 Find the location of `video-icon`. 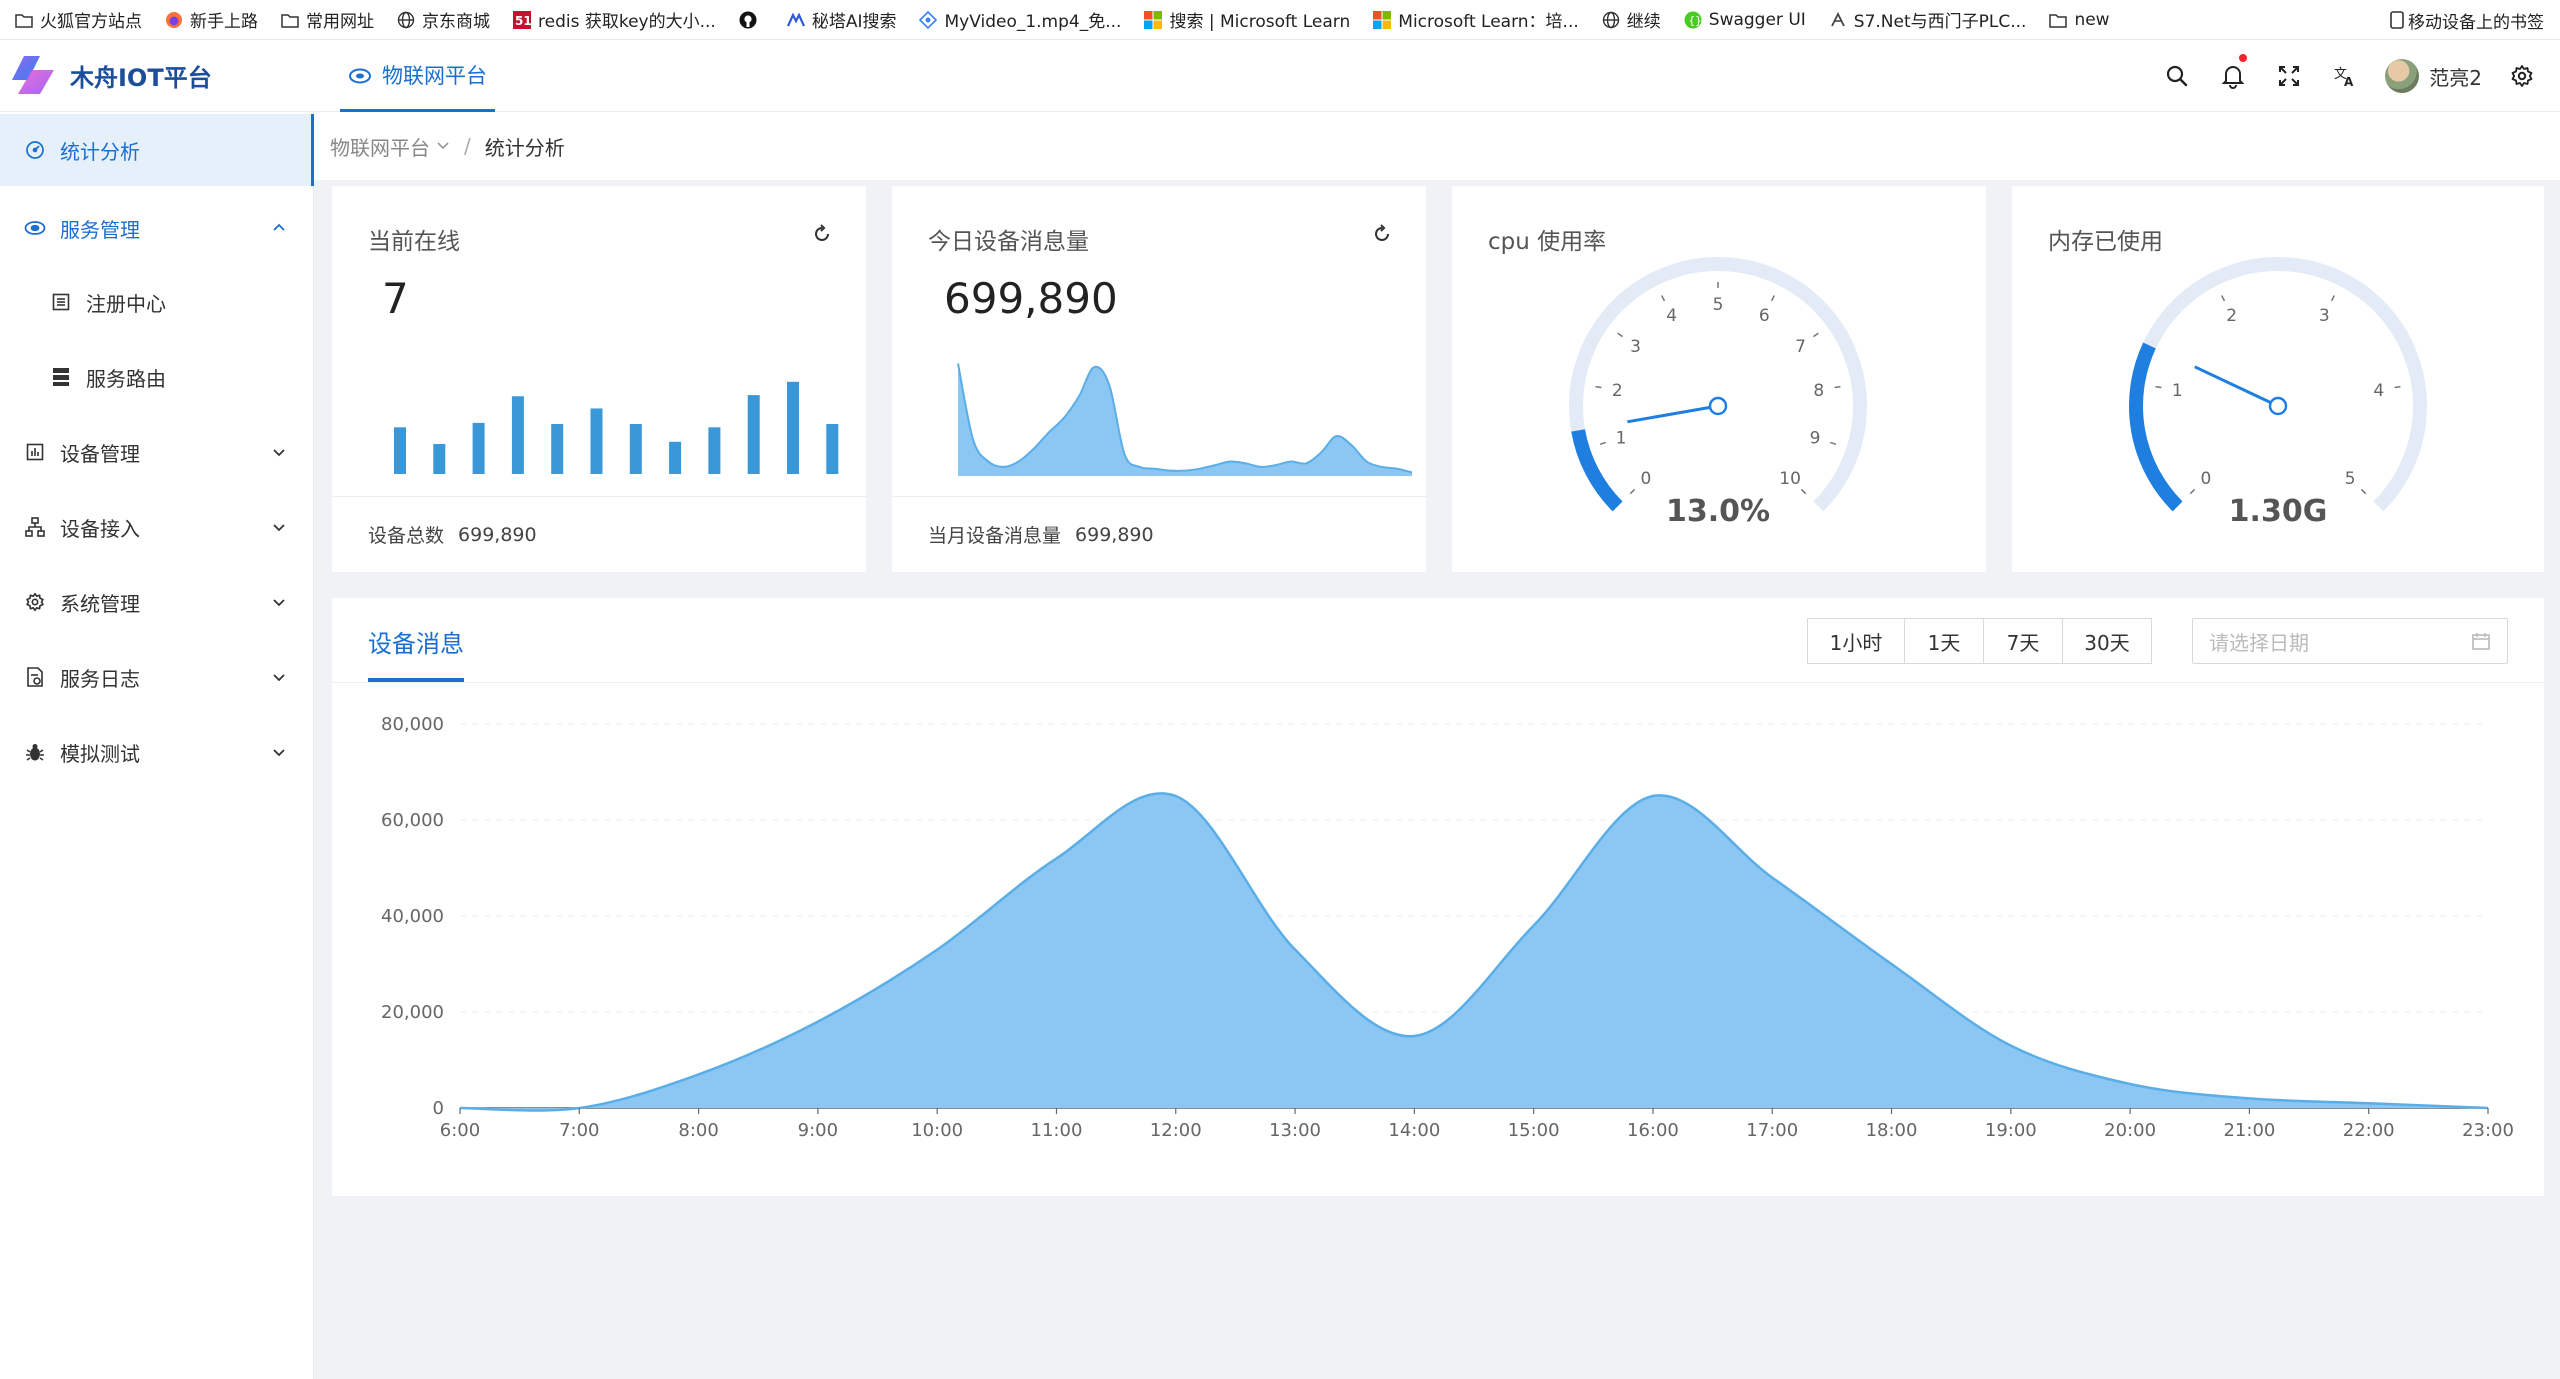

video-icon is located at coordinates (928, 20).